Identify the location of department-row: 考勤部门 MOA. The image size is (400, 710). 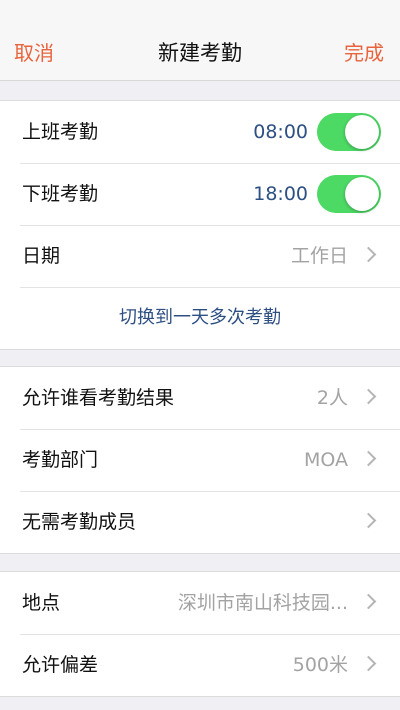
(200, 460).